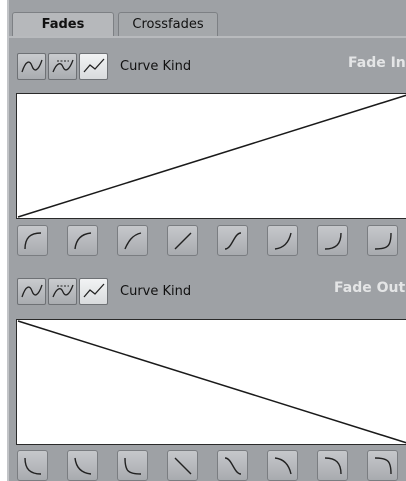 The image size is (406, 481). I want to click on fade-in-curve-2-icon, so click(82, 240).